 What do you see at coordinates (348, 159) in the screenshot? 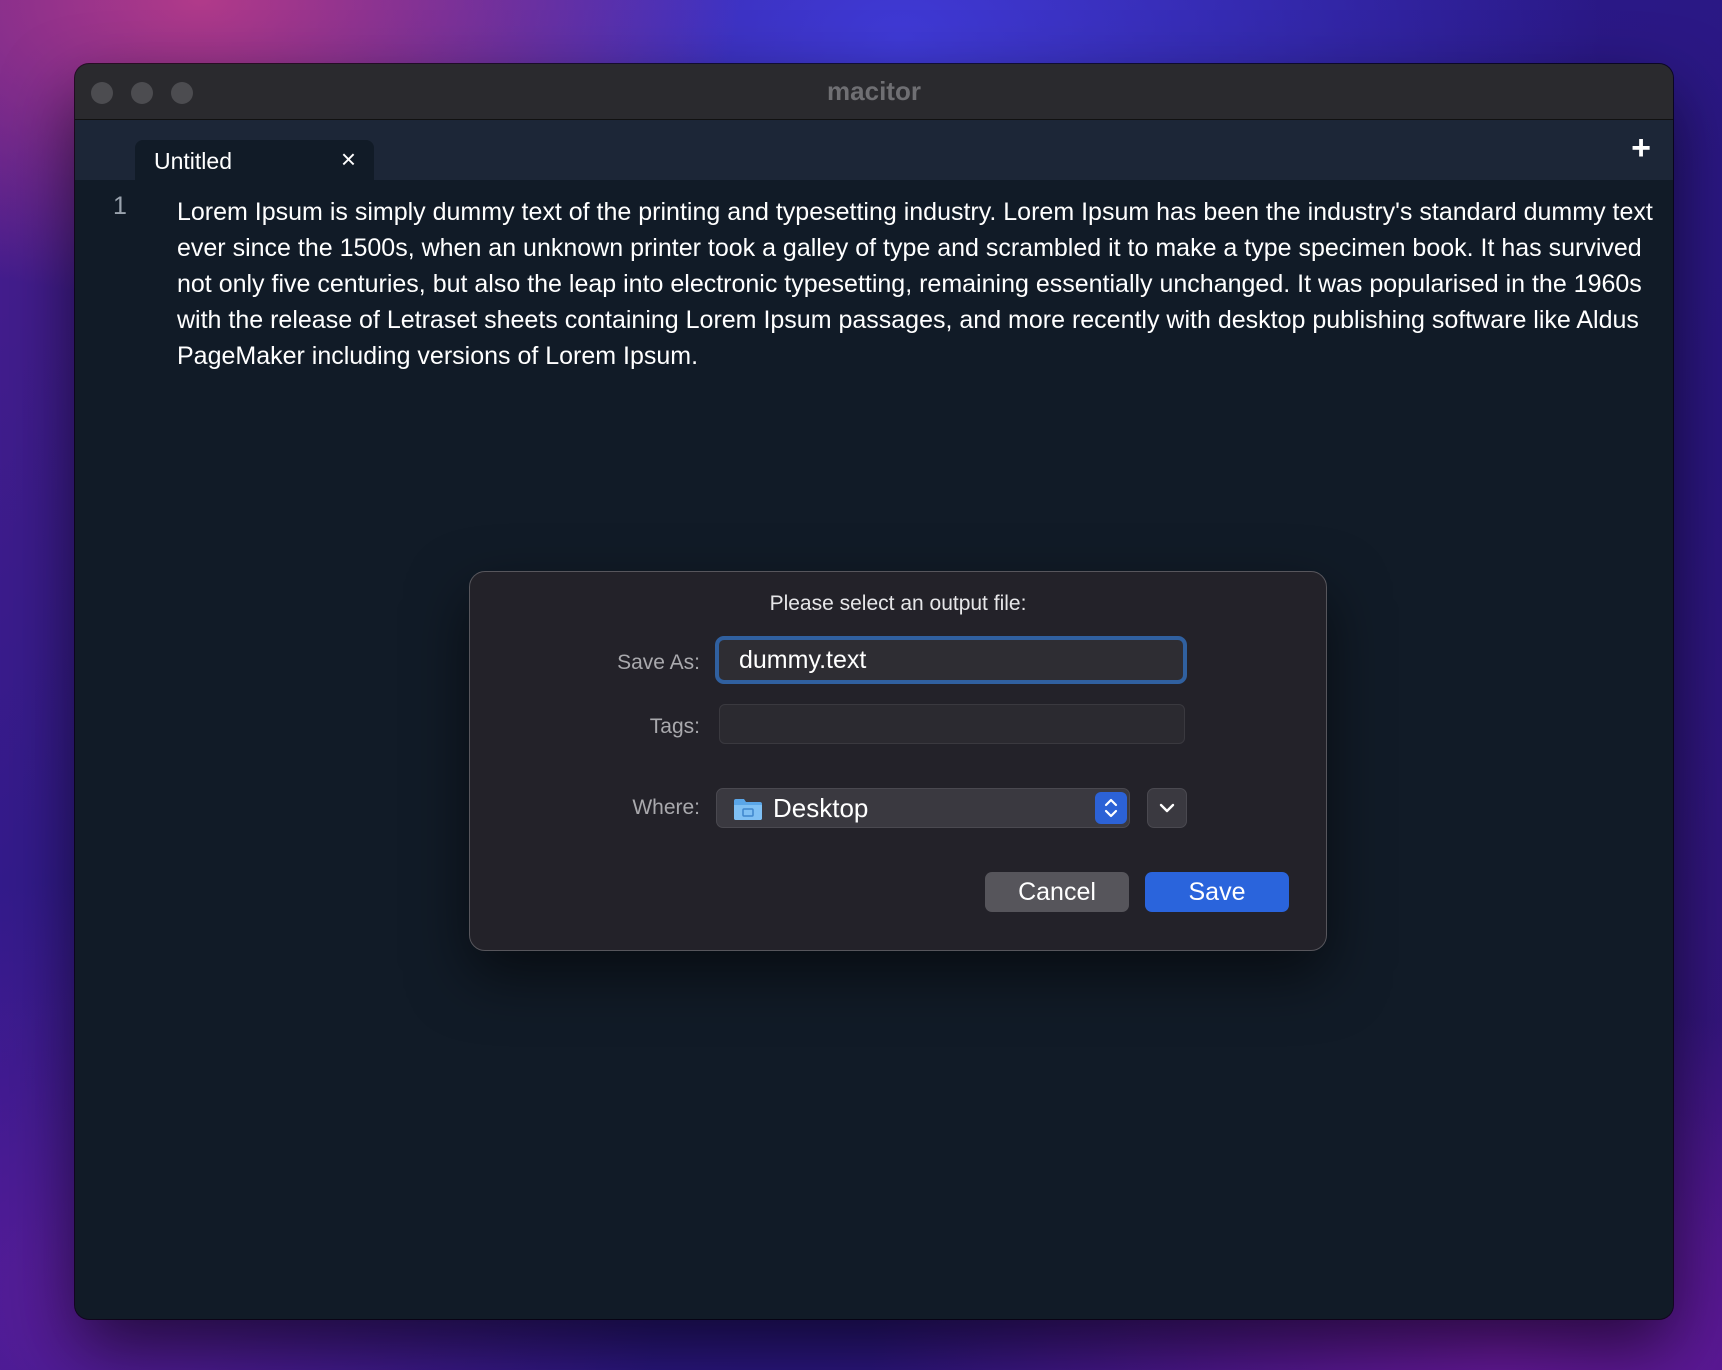
I see `close-icon: ×` at bounding box center [348, 159].